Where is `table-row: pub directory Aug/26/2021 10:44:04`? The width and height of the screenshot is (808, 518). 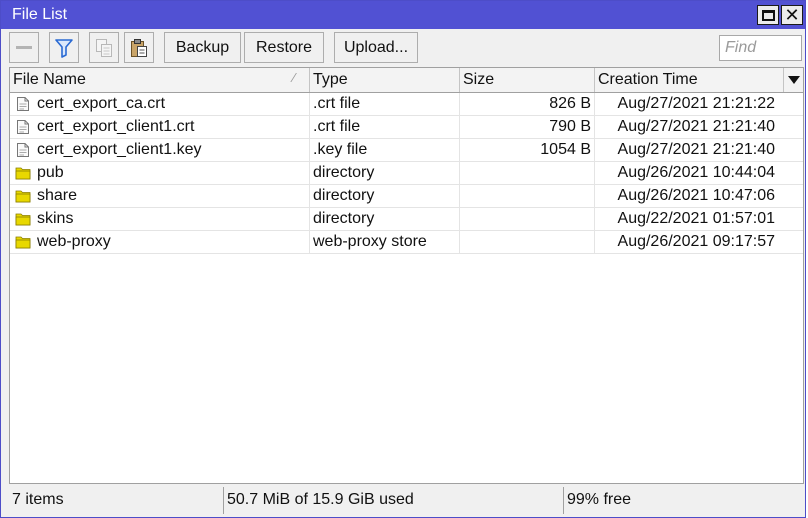 table-row: pub directory Aug/26/2021 10:44:04 is located at coordinates (406, 173).